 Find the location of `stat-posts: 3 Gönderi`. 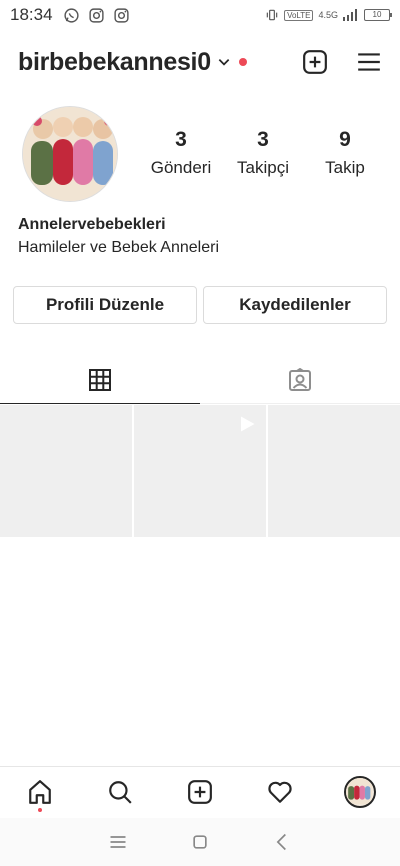

stat-posts: 3 Gönderi is located at coordinates (181, 153).